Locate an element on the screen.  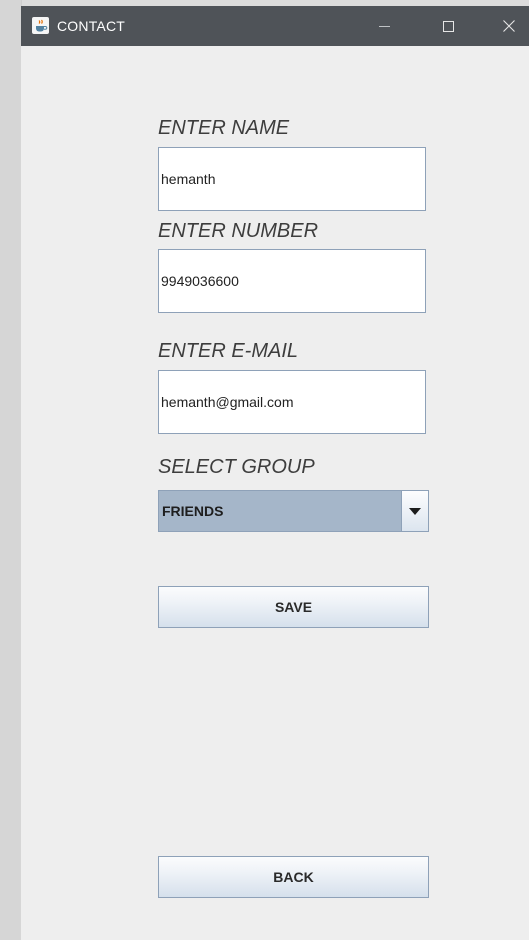
email-label: ENTER E-MAIL is located at coordinates (228, 351).